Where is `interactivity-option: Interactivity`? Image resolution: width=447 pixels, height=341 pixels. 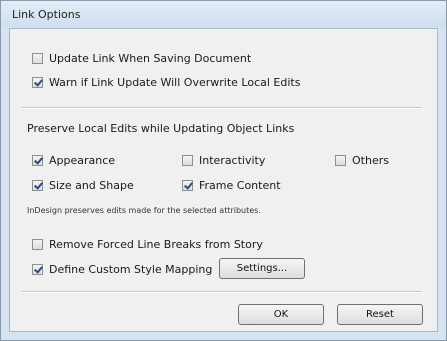
interactivity-option: Interactivity is located at coordinates (223, 160).